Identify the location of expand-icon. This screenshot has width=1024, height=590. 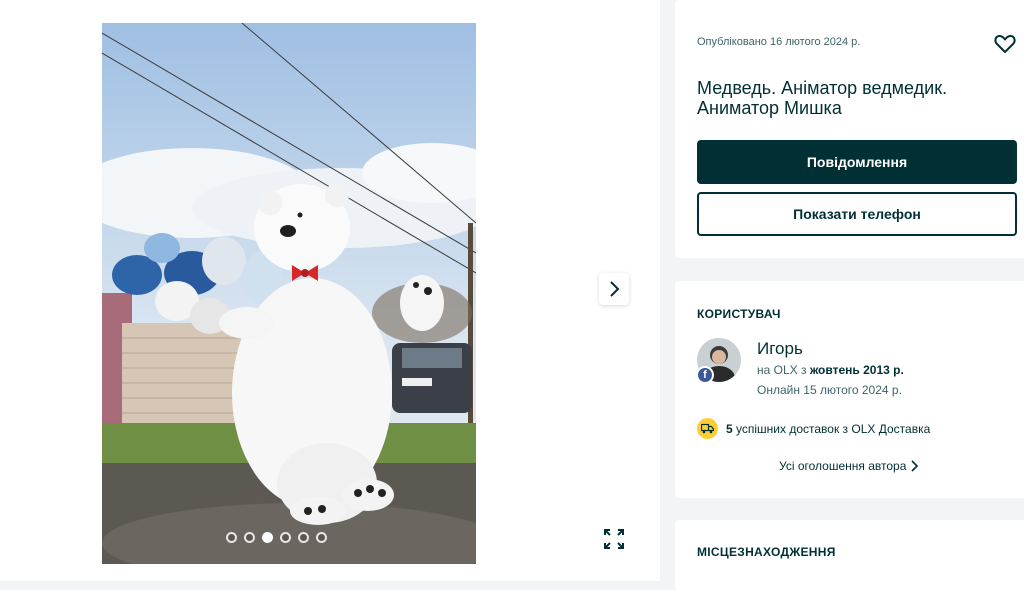
(614, 539).